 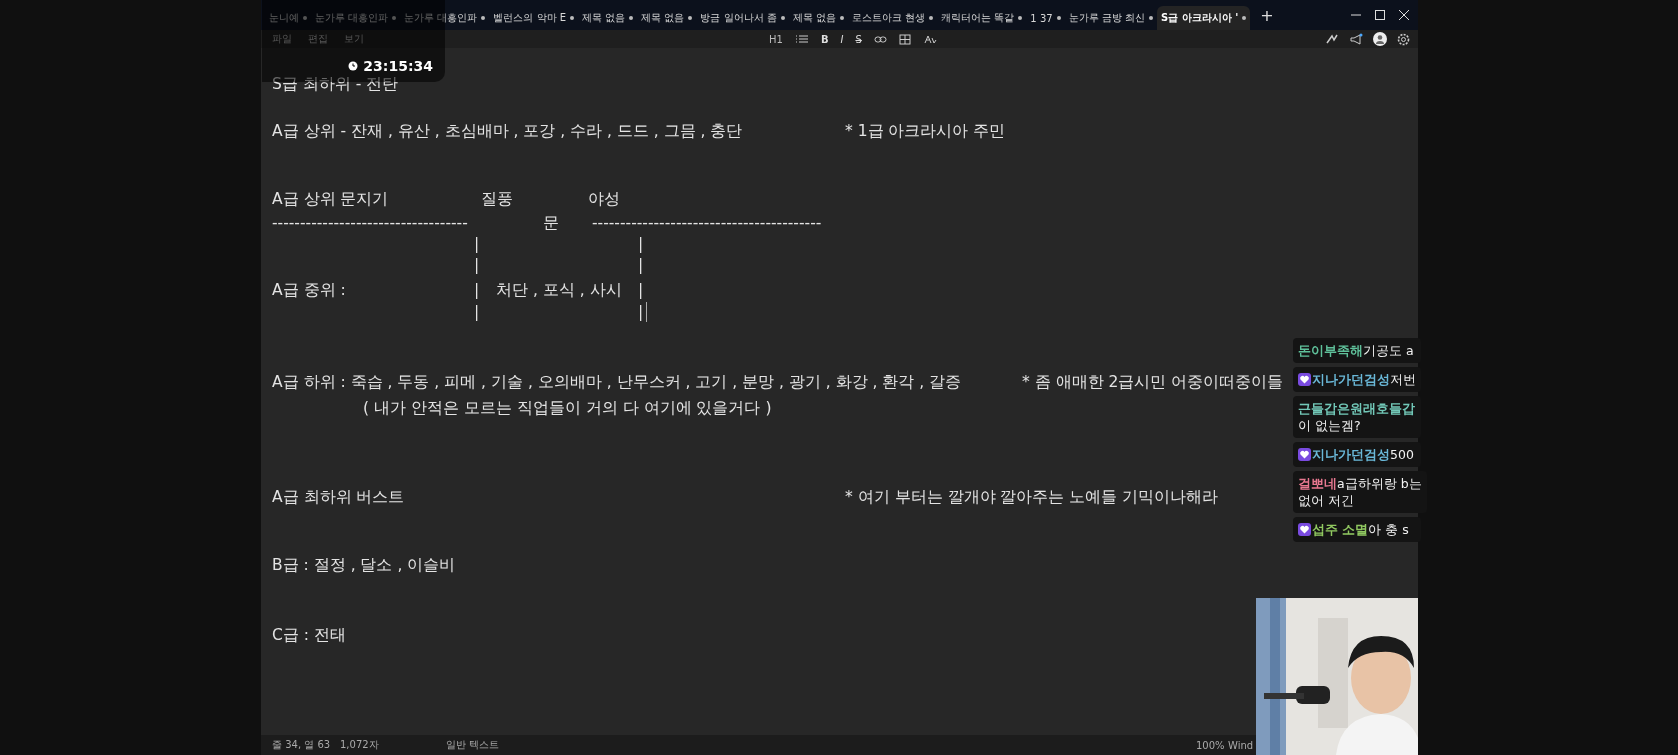 I want to click on tab: 1 37, so click(x=1045, y=18).